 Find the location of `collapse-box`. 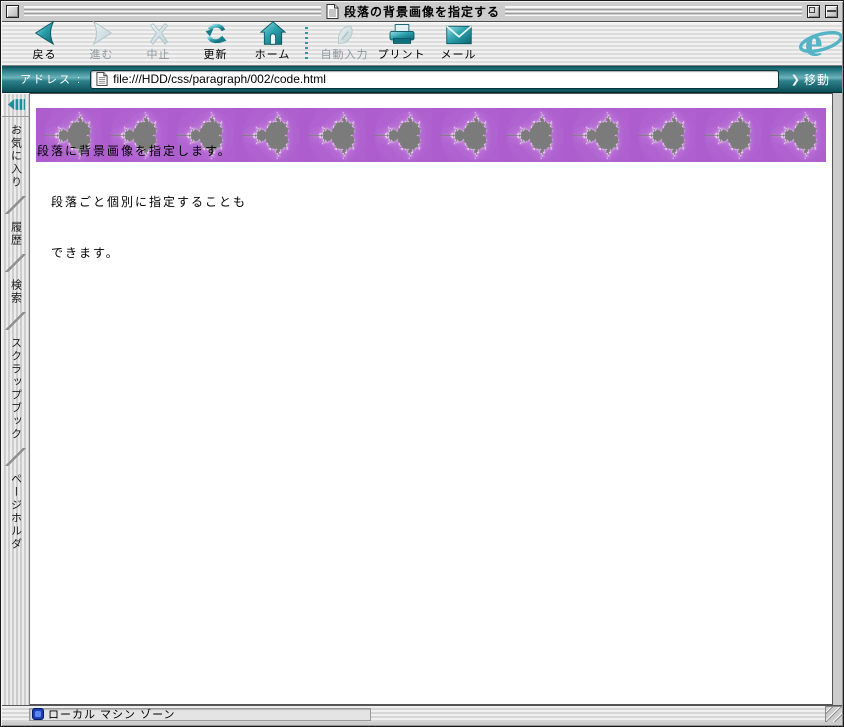

collapse-box is located at coordinates (832, 11).